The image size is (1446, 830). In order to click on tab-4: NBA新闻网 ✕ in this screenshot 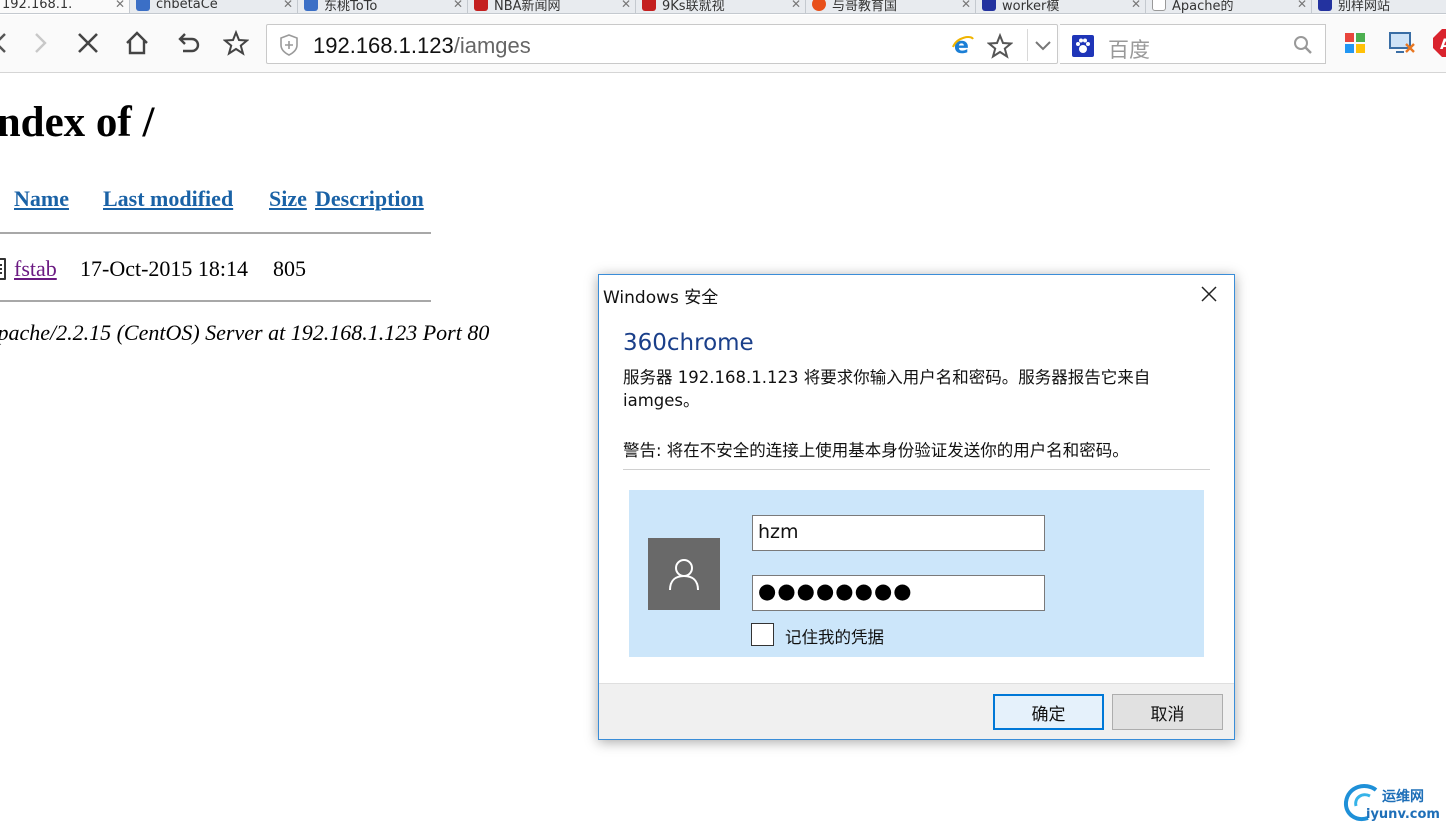, I will do `click(552, 7)`.